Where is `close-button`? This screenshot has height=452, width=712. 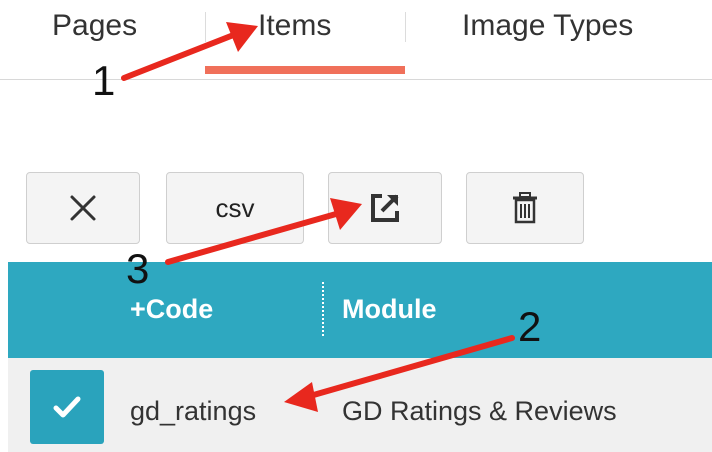 close-button is located at coordinates (83, 208).